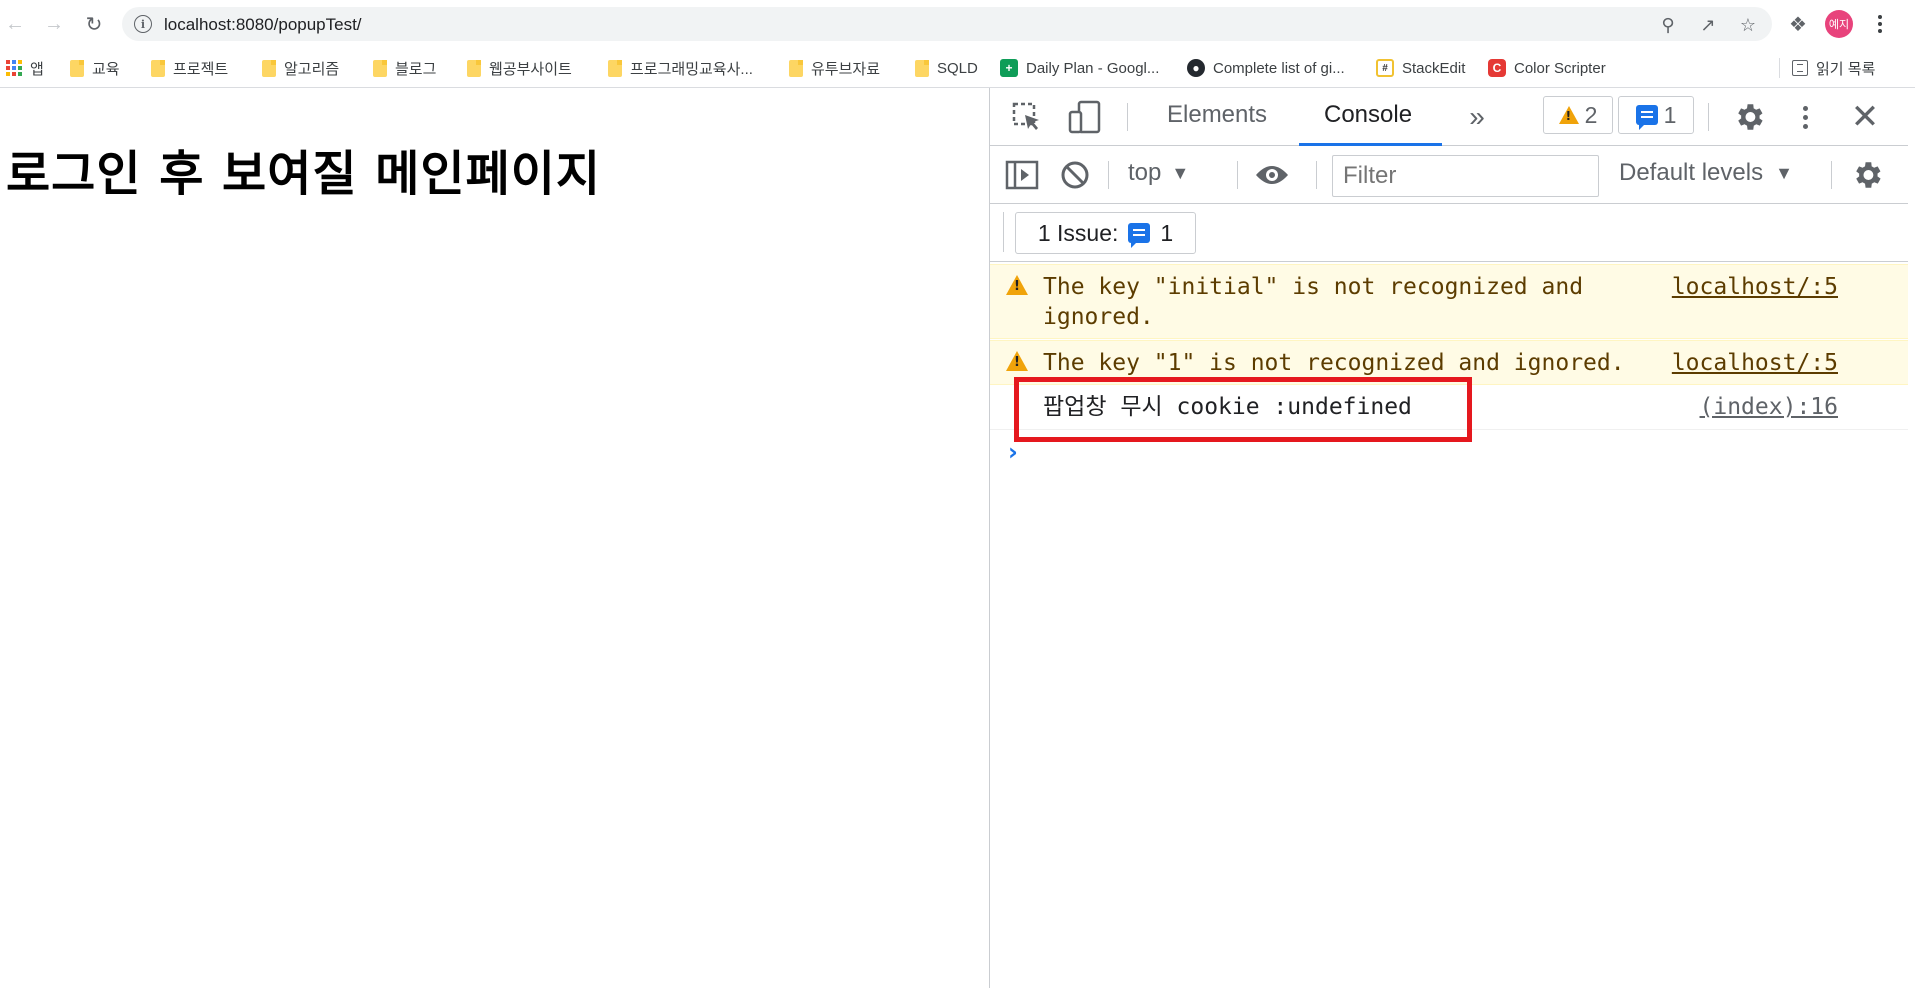 The height and width of the screenshot is (988, 1915). I want to click on bookmark-folder: 교육, so click(95, 68).